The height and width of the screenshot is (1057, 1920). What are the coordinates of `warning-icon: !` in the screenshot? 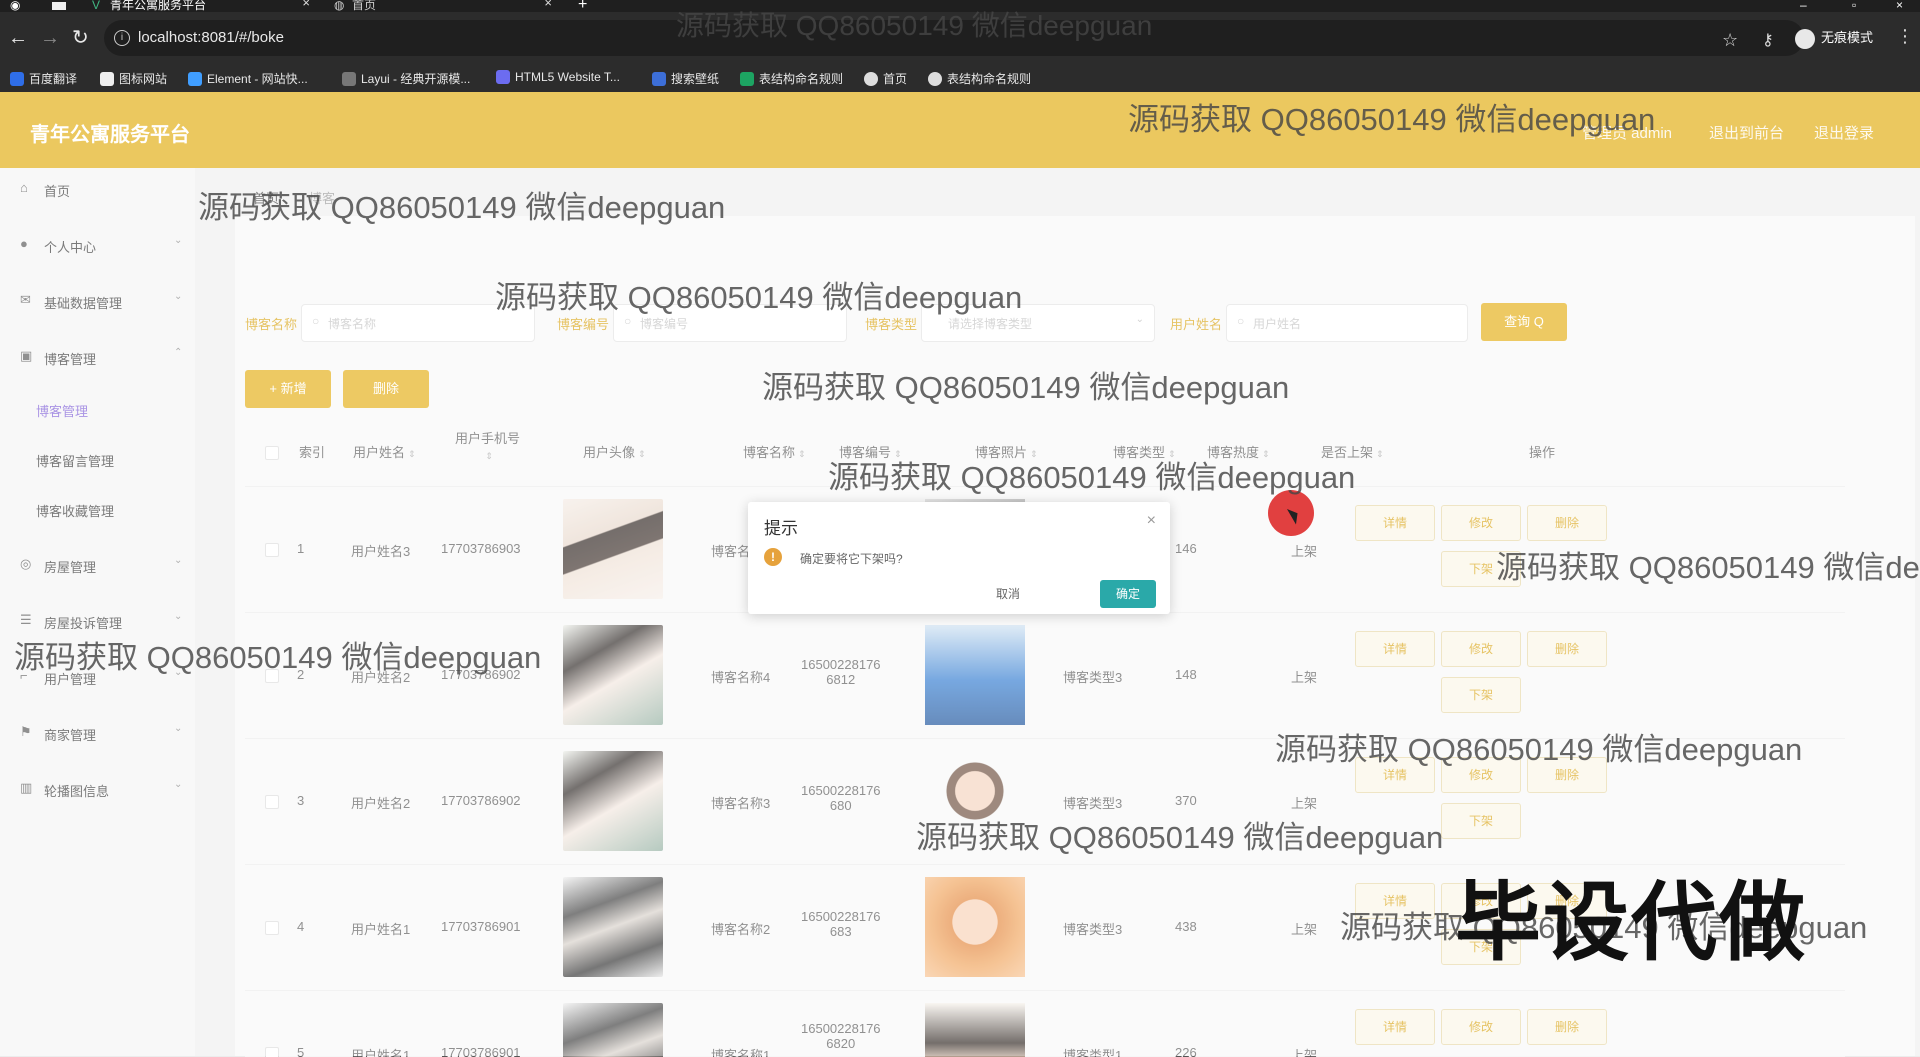 It's located at (773, 557).